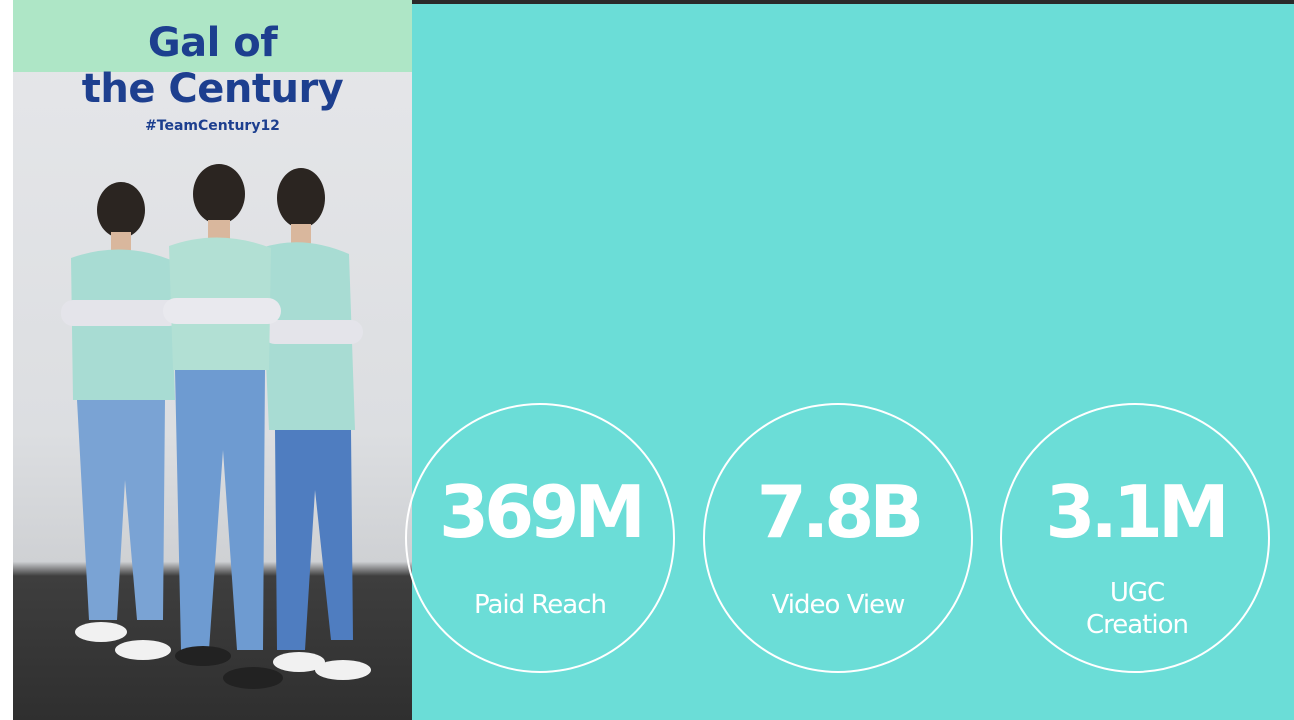 This screenshot has height=720, width=1294. I want to click on stat-value: 3.1M, so click(1137, 512).